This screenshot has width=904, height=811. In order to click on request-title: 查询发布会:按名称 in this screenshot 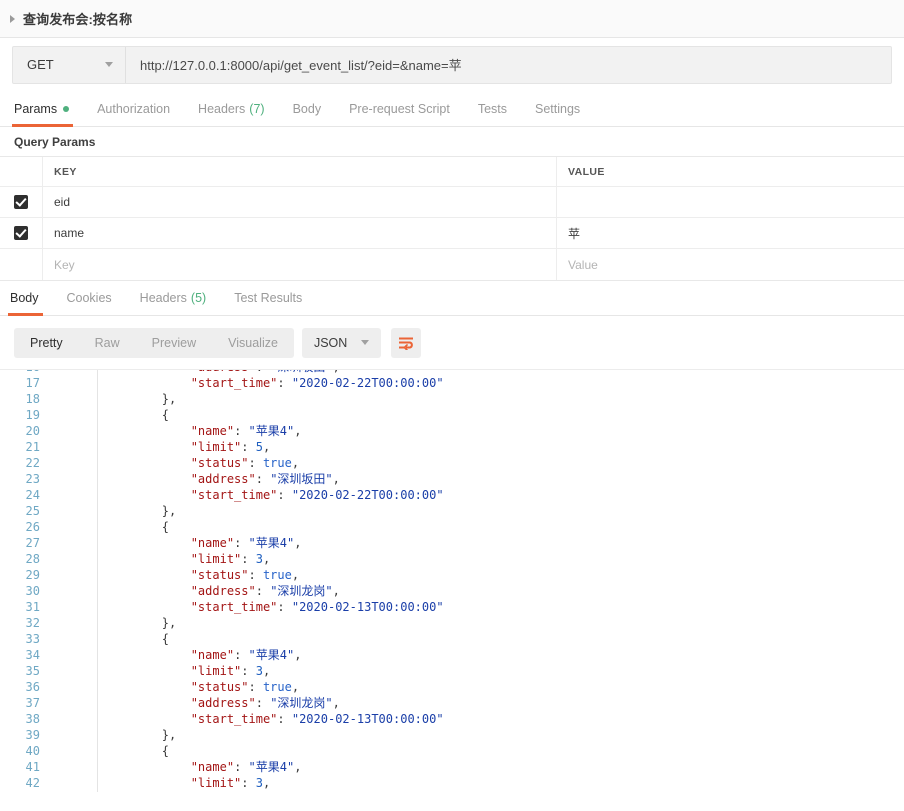, I will do `click(78, 19)`.